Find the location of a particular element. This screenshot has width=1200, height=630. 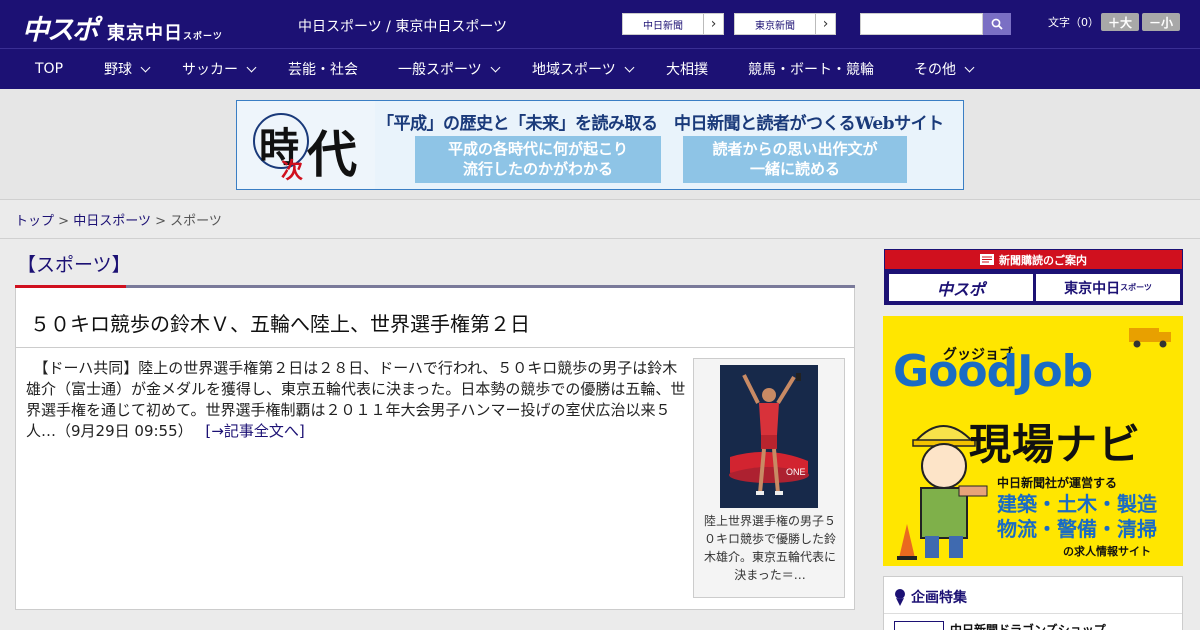

breadcrumb-top: トップ is located at coordinates (34, 221).